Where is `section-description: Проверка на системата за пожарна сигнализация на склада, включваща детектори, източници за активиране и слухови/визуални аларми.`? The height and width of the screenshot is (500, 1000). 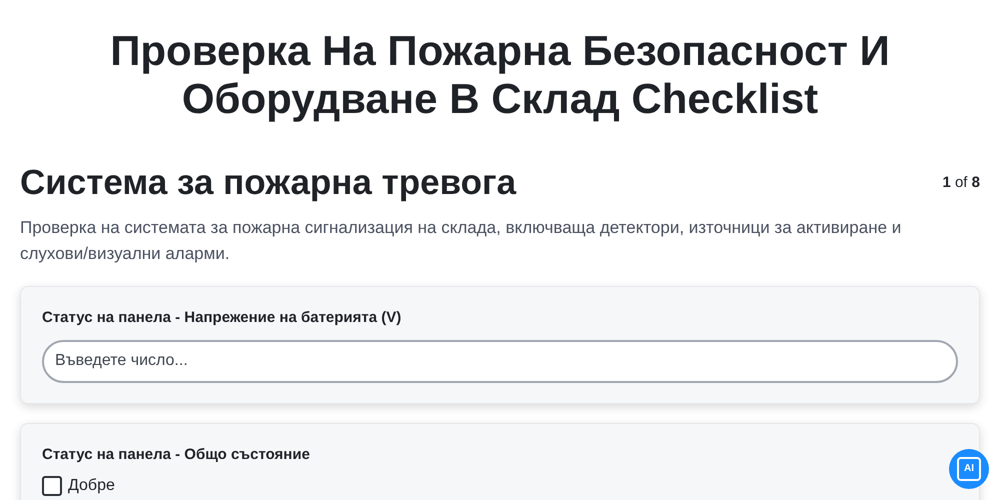
section-description: Проверка на системата за пожарна сигнализация на склада, включваща детектори, източници за активиране и слухови/визуални аларми. is located at coordinates (461, 241).